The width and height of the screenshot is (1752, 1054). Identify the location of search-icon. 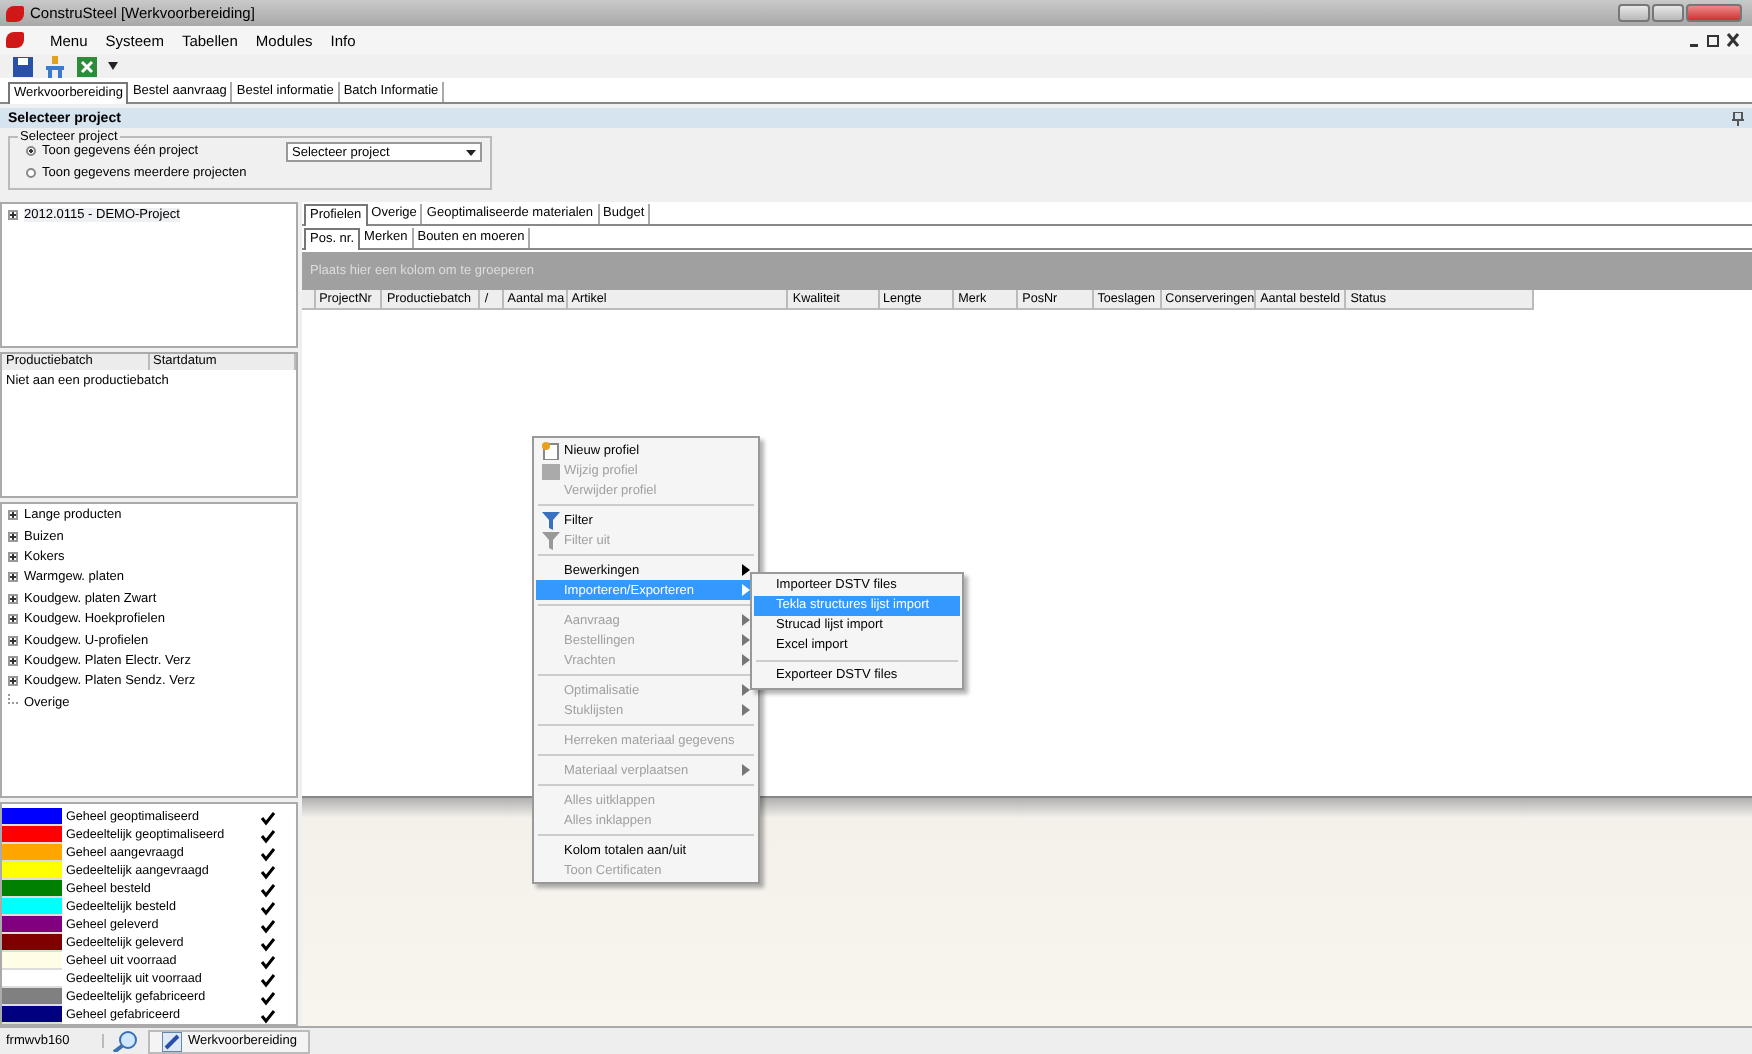
(126, 1041).